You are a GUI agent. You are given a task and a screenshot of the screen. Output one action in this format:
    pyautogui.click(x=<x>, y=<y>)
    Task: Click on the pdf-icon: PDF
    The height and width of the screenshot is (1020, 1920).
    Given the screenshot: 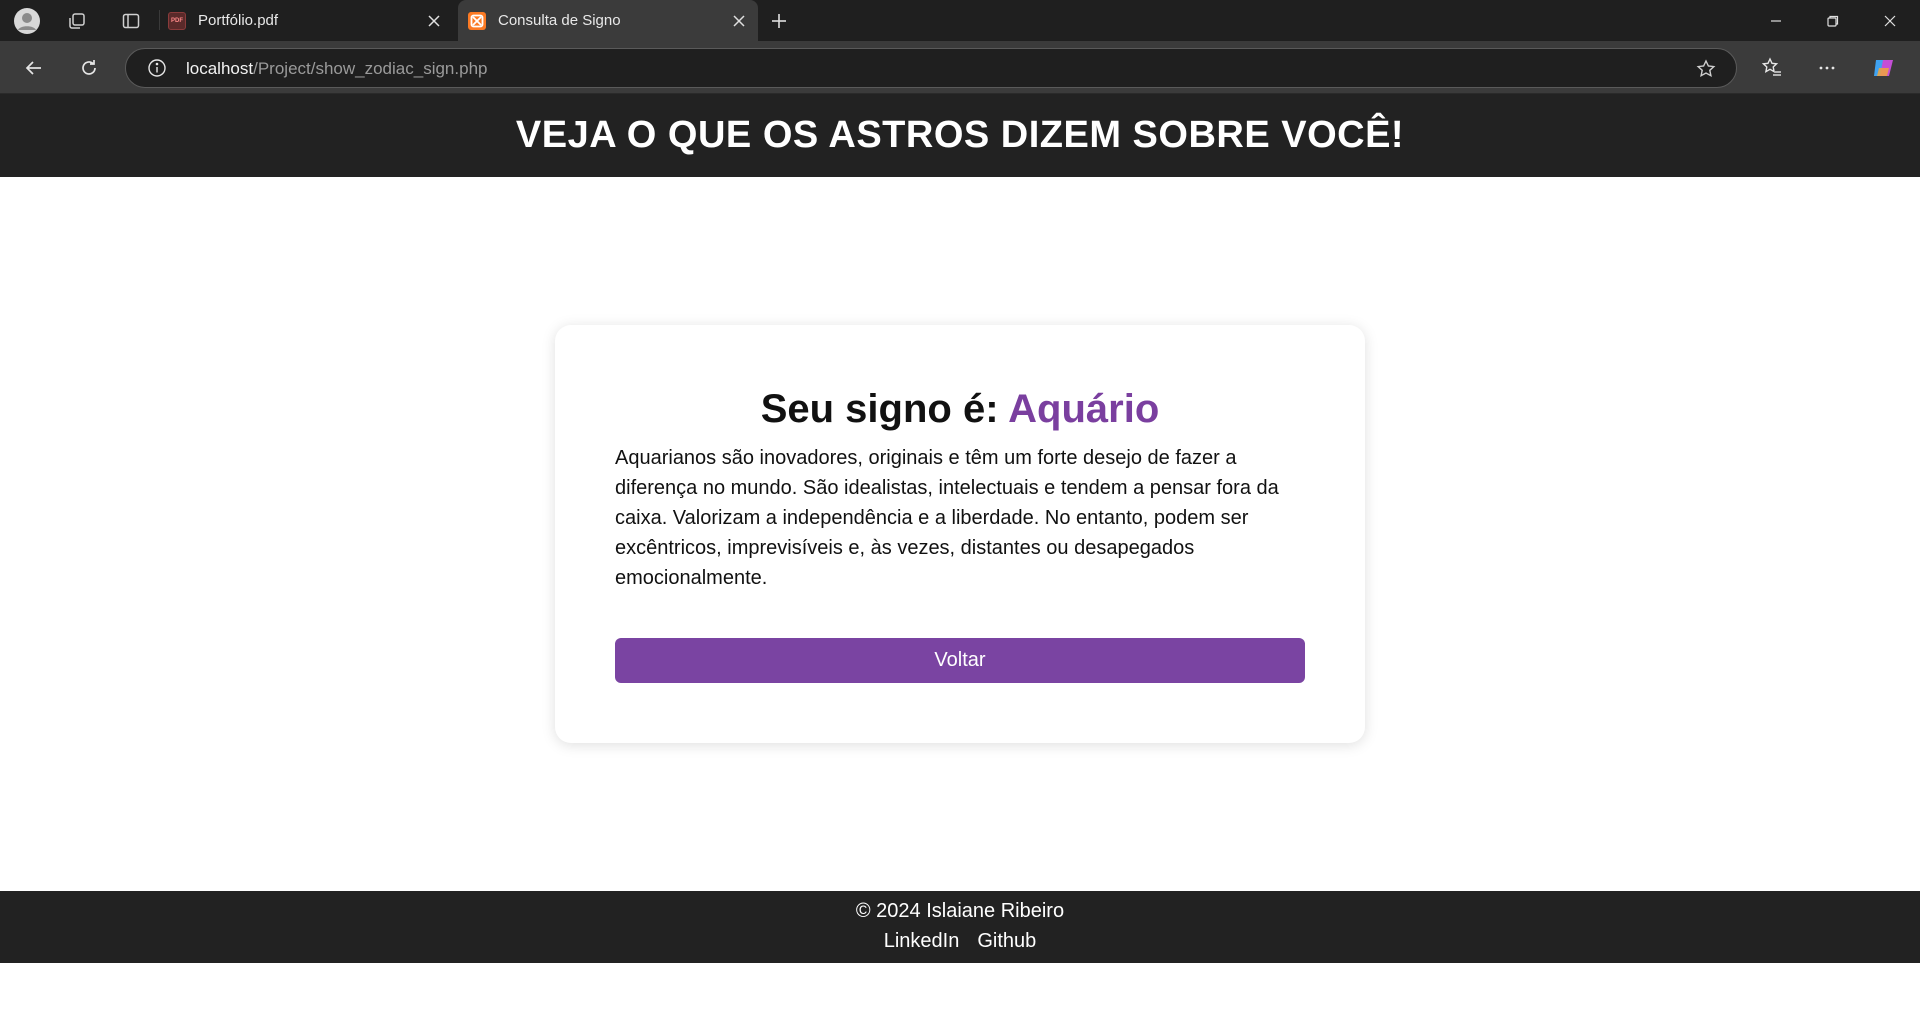 What is the action you would take?
    pyautogui.click(x=177, y=20)
    